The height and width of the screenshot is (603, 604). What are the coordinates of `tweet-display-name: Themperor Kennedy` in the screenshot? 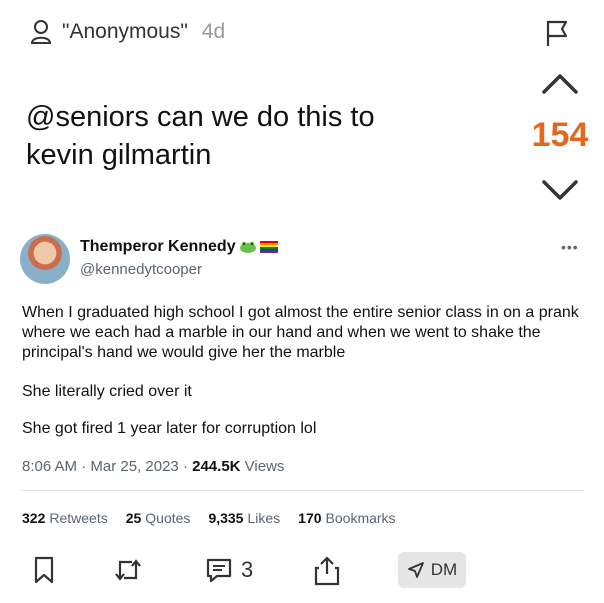 It's located at (179, 247).